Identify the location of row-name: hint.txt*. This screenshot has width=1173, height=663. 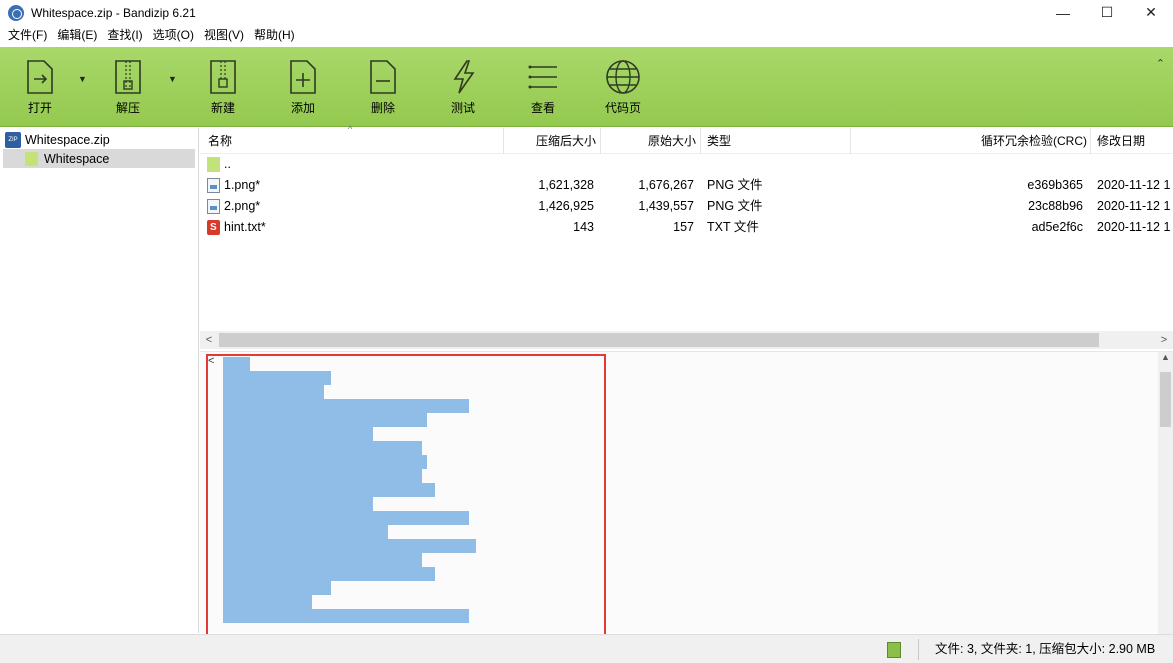
(245, 227).